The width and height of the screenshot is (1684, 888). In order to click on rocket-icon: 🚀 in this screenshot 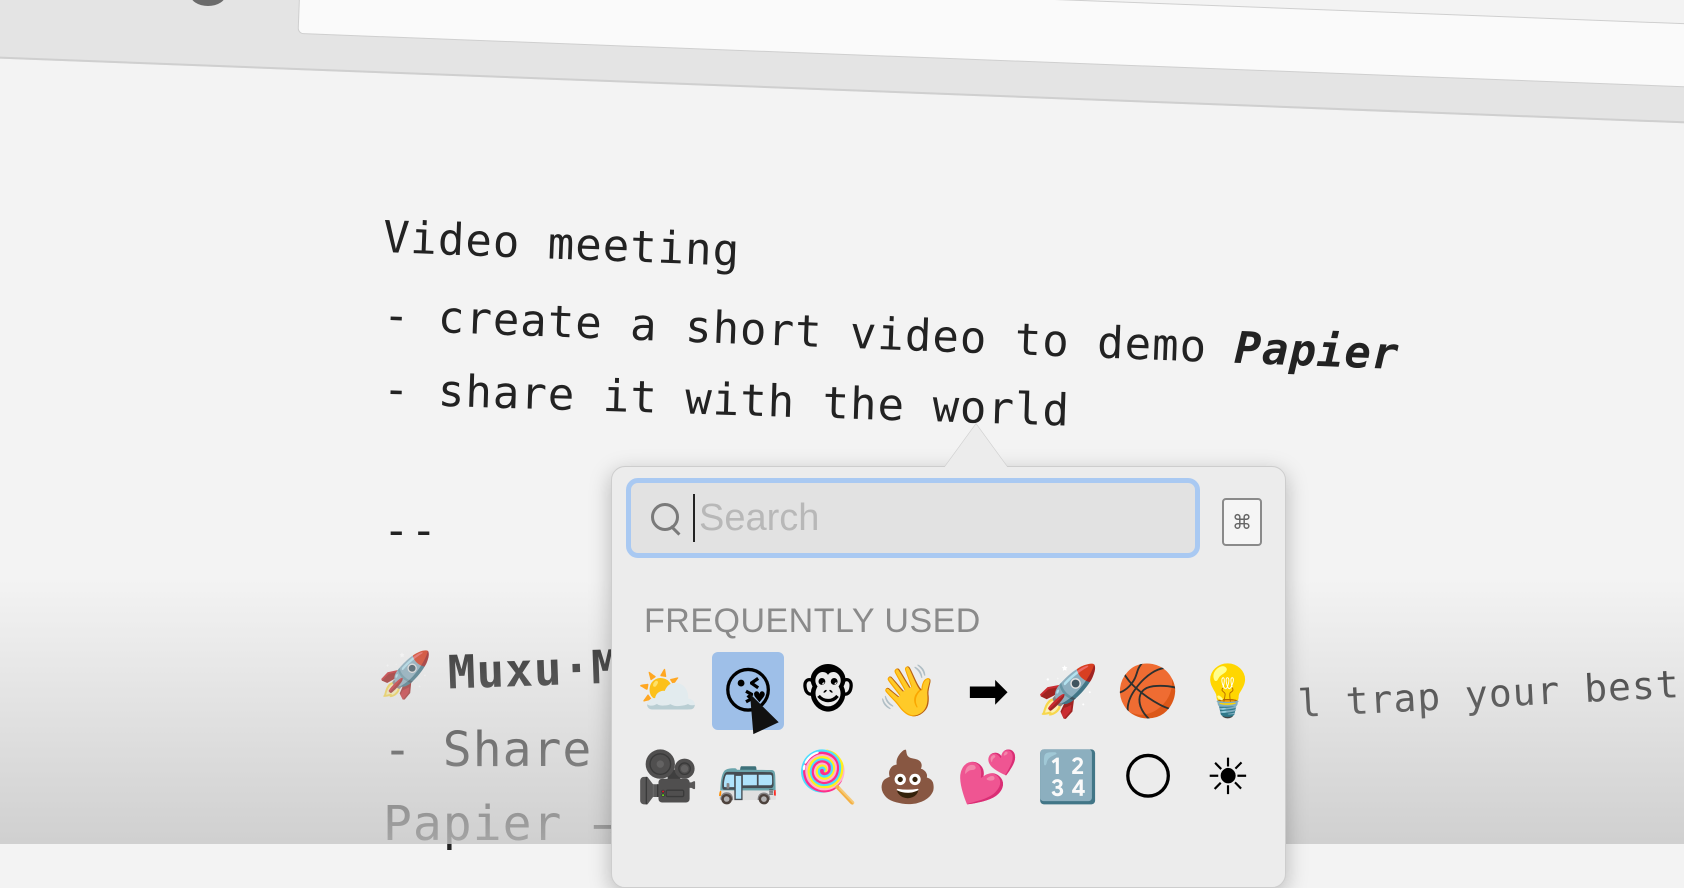, I will do `click(406, 675)`.